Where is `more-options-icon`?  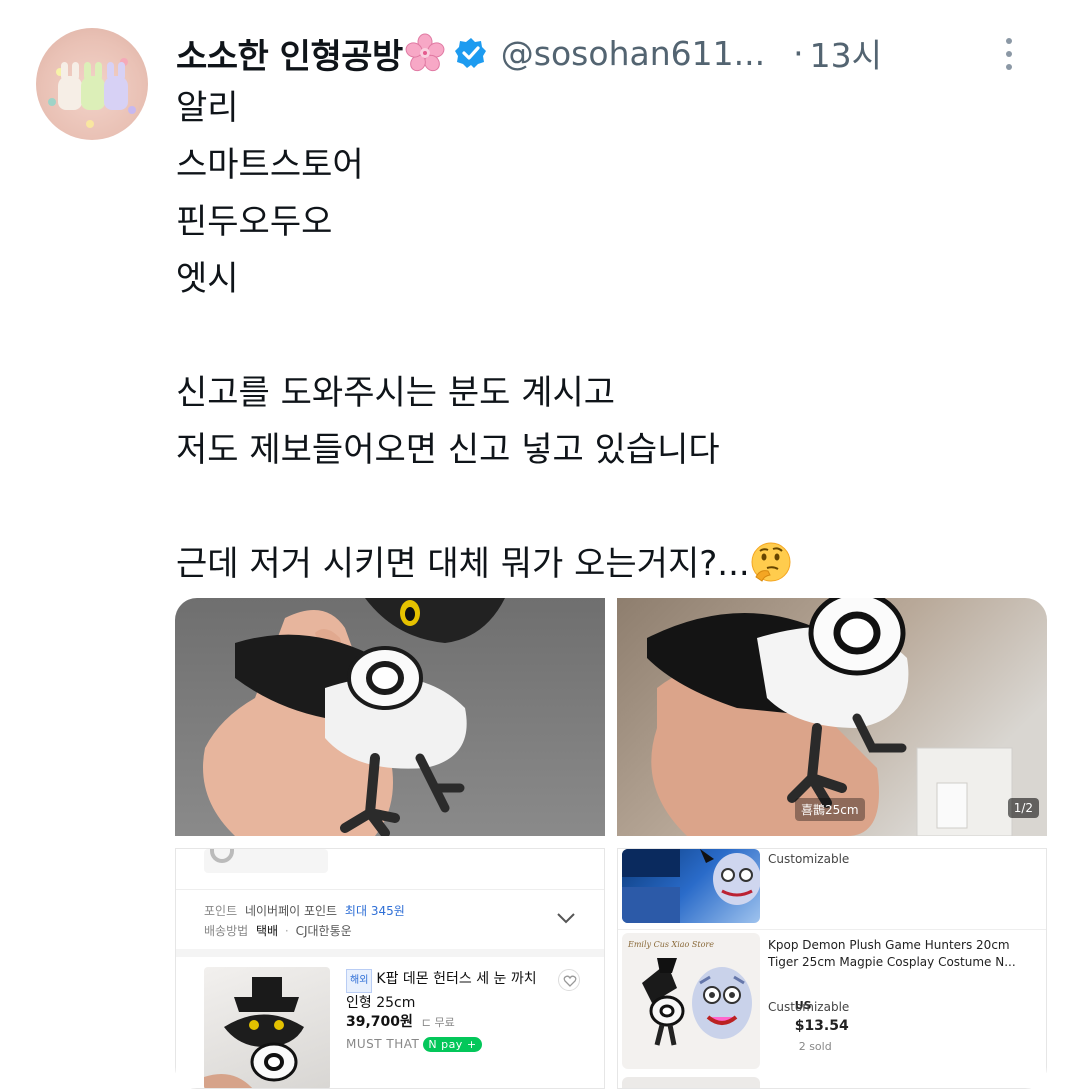 more-options-icon is located at coordinates (1009, 54).